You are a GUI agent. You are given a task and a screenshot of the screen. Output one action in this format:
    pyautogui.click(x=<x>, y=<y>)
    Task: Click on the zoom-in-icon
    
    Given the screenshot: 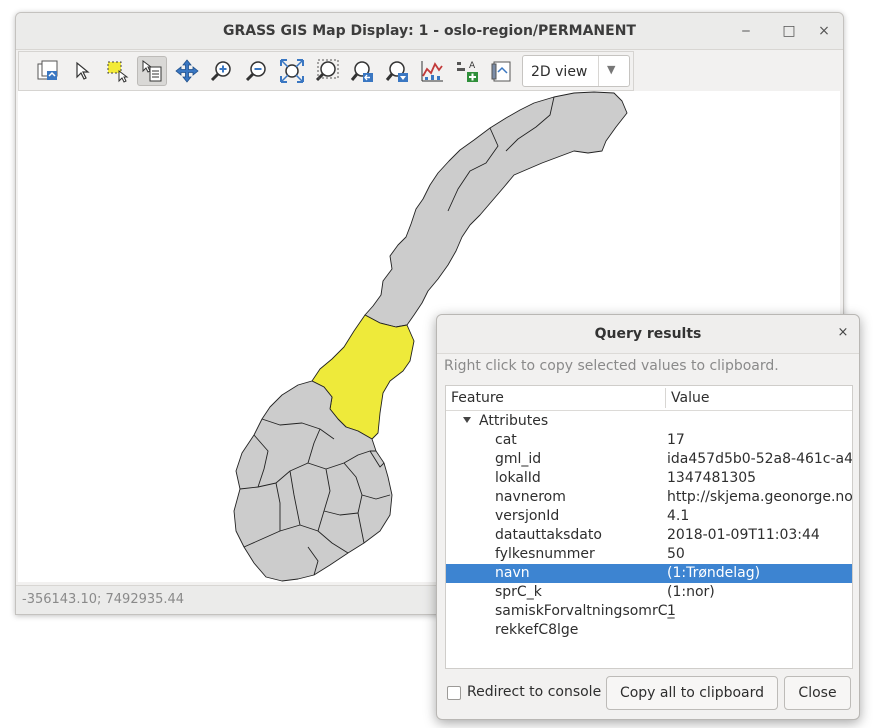 What is the action you would take?
    pyautogui.click(x=222, y=71)
    